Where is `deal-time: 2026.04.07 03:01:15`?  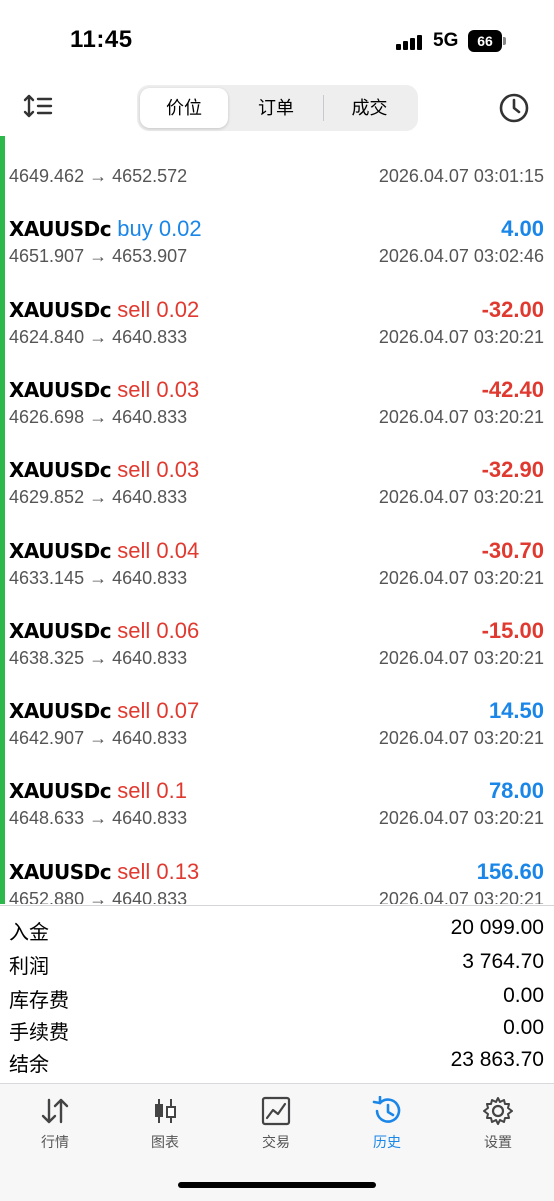 deal-time: 2026.04.07 03:01:15 is located at coordinates (461, 176).